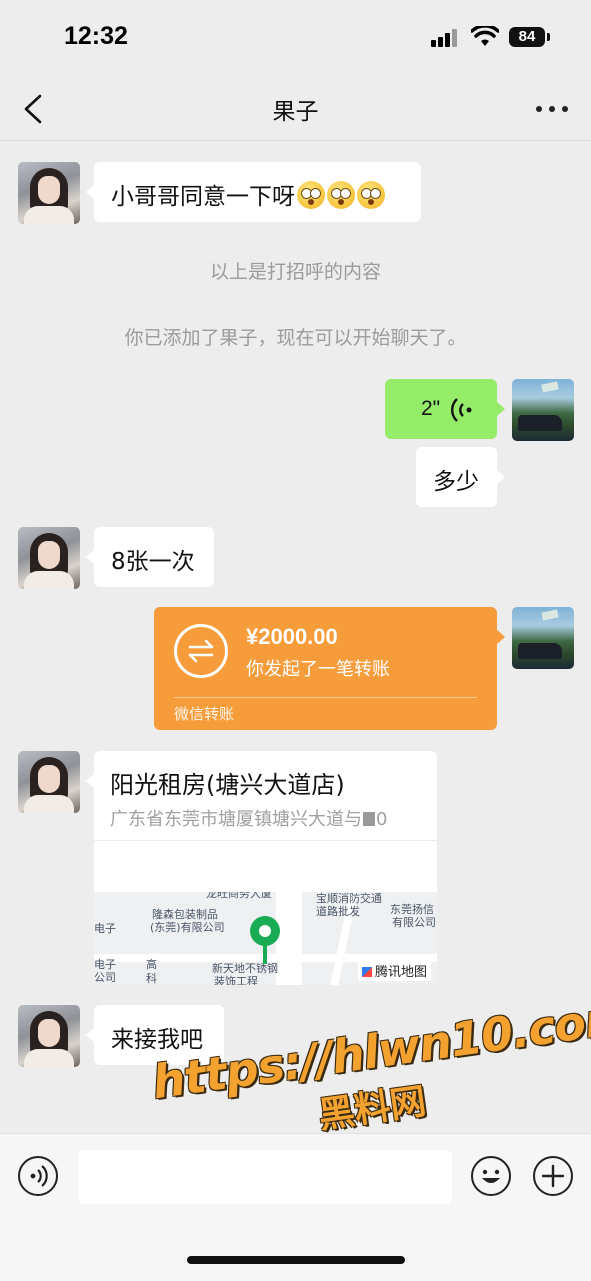 This screenshot has height=1281, width=591. What do you see at coordinates (431, 408) in the screenshot?
I see `voice-duration: 2"` at bounding box center [431, 408].